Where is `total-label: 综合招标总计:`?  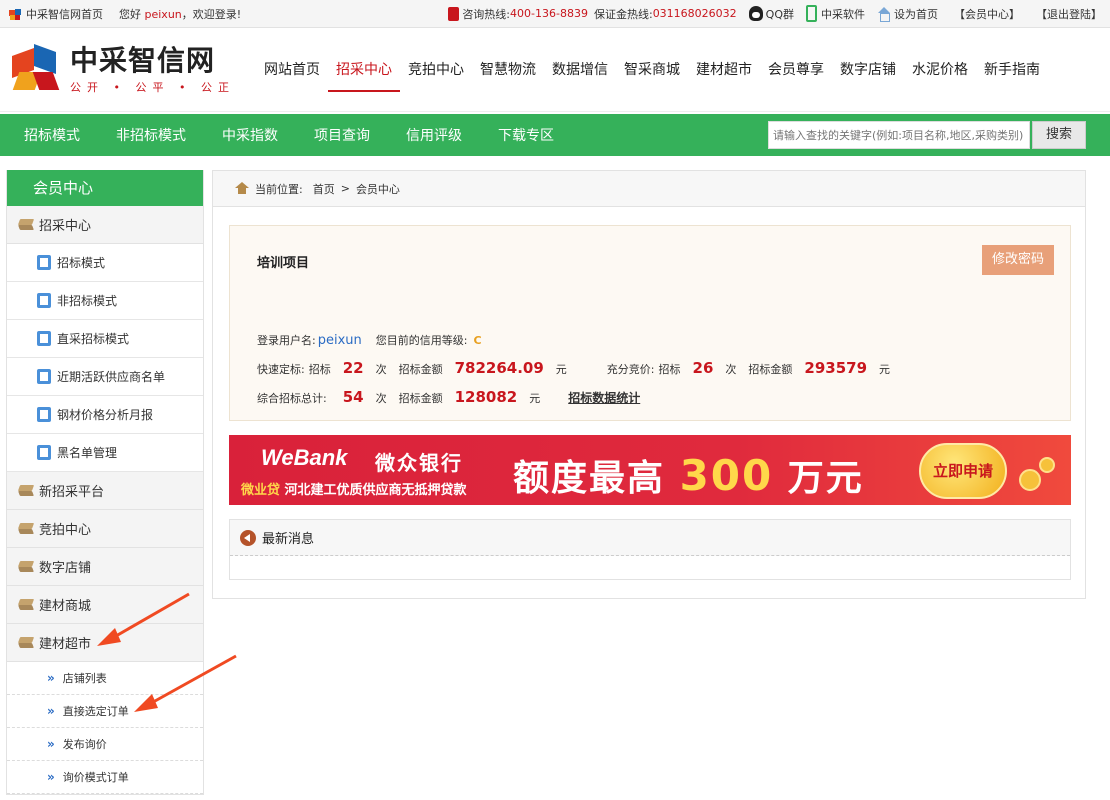 total-label: 综合招标总计: is located at coordinates (292, 398).